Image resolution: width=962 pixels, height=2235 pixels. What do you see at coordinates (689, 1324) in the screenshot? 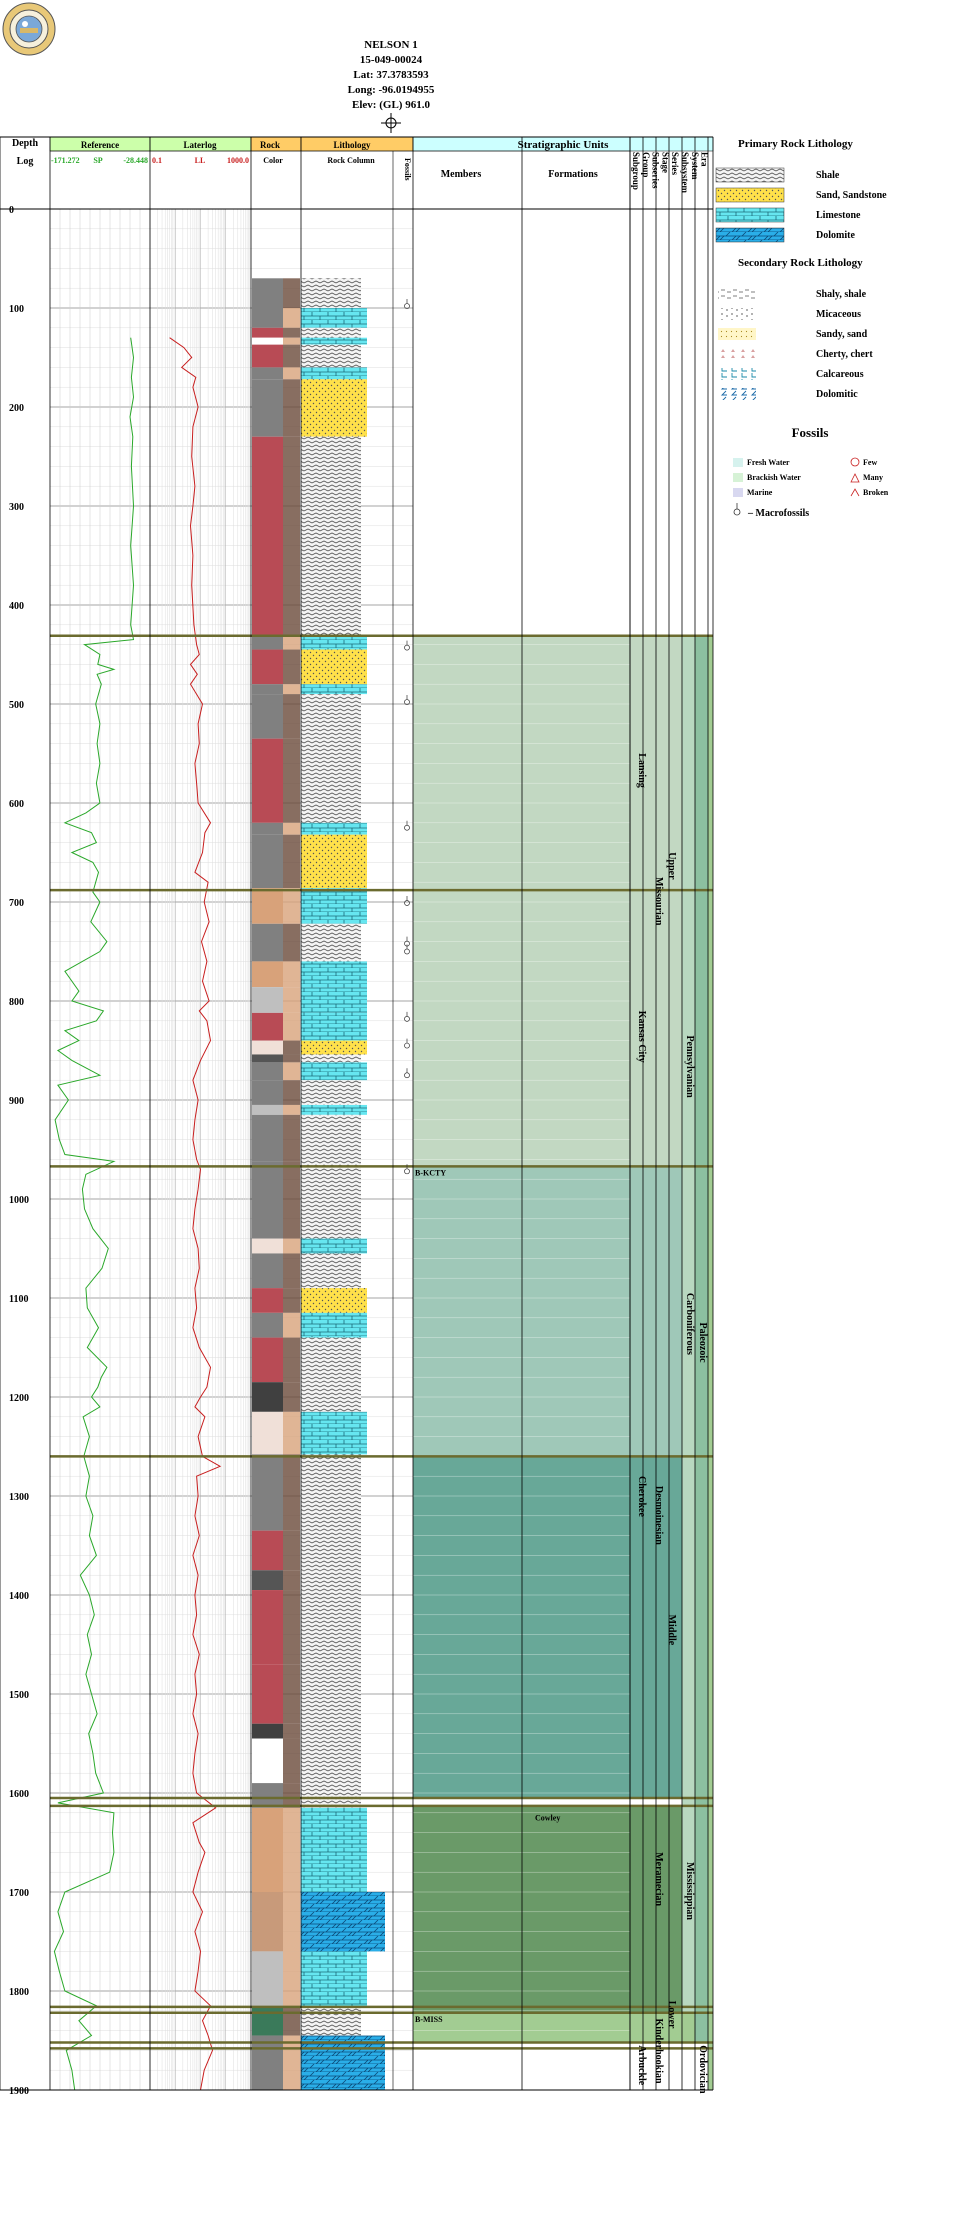
I see `strat-label: Carboniferous` at bounding box center [689, 1324].